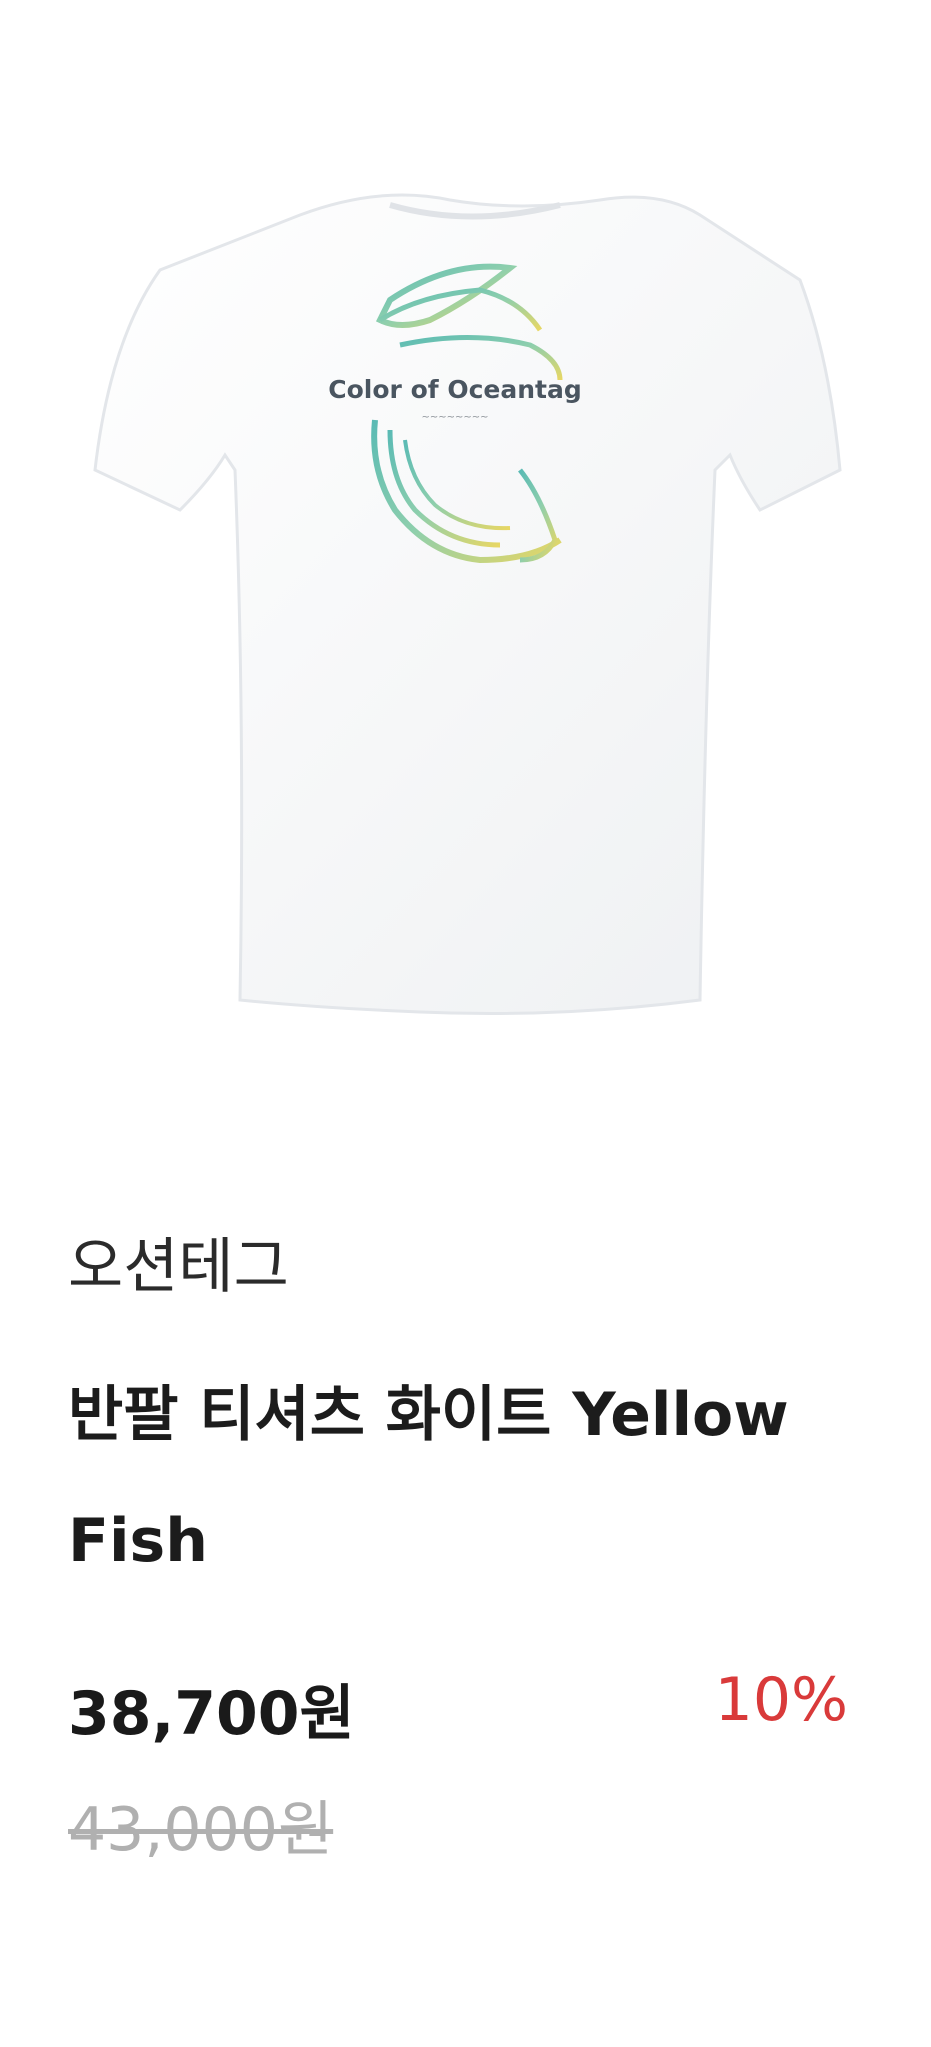 This screenshot has height=2047, width=931. What do you see at coordinates (201, 1830) in the screenshot?
I see `original-price: 43,000원` at bounding box center [201, 1830].